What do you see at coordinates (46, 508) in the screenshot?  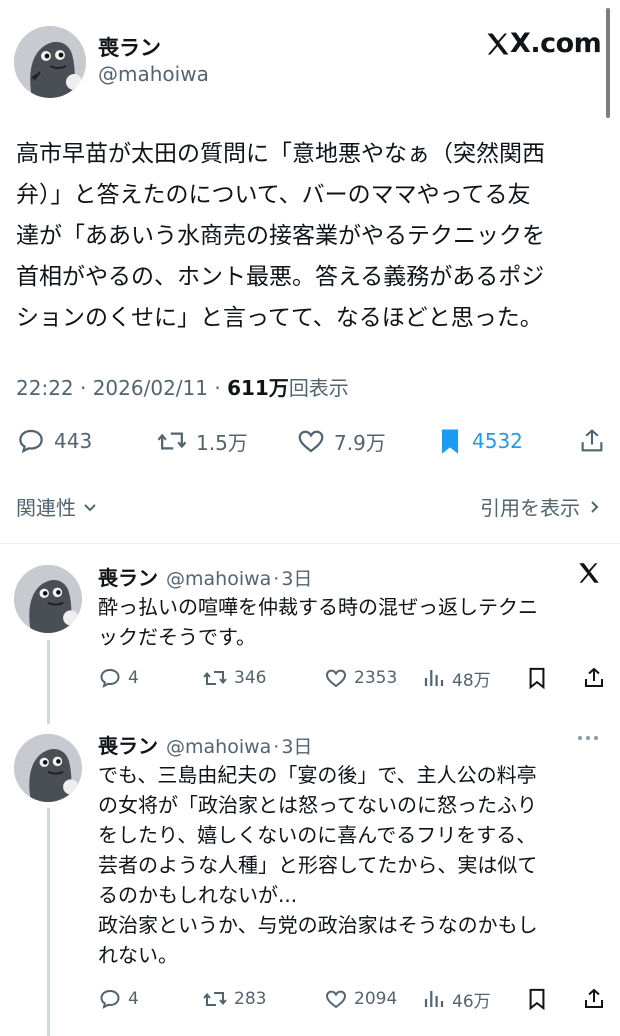 I see `relevance-label: 関連性` at bounding box center [46, 508].